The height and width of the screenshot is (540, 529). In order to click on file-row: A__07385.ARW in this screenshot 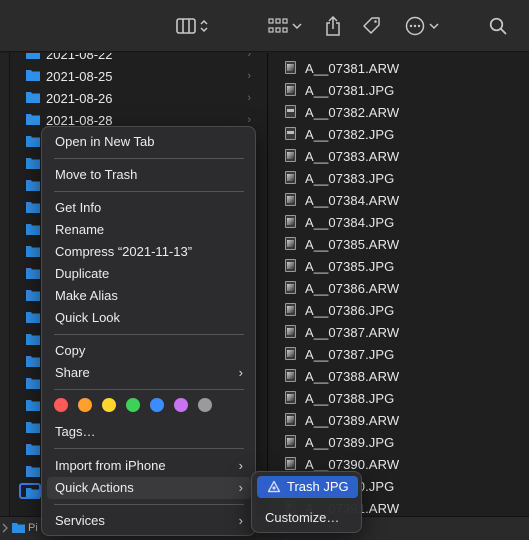, I will do `click(399, 244)`.